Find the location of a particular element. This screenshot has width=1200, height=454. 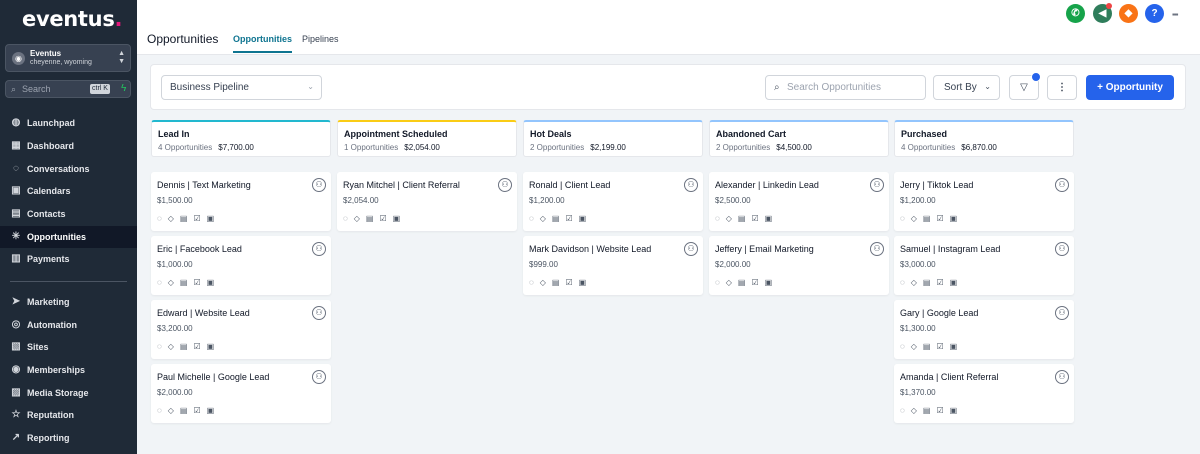

tab-opportunities: Opportunities is located at coordinates (262, 39).